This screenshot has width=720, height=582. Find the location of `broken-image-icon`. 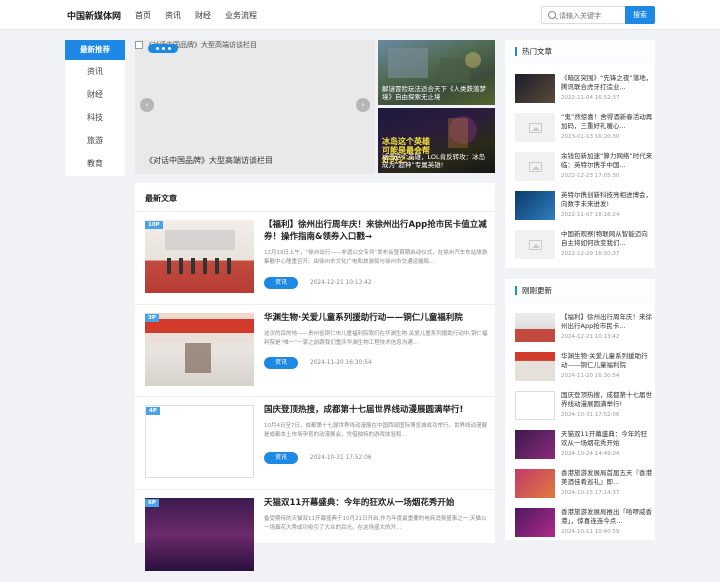

broken-image-icon is located at coordinates (139, 45).